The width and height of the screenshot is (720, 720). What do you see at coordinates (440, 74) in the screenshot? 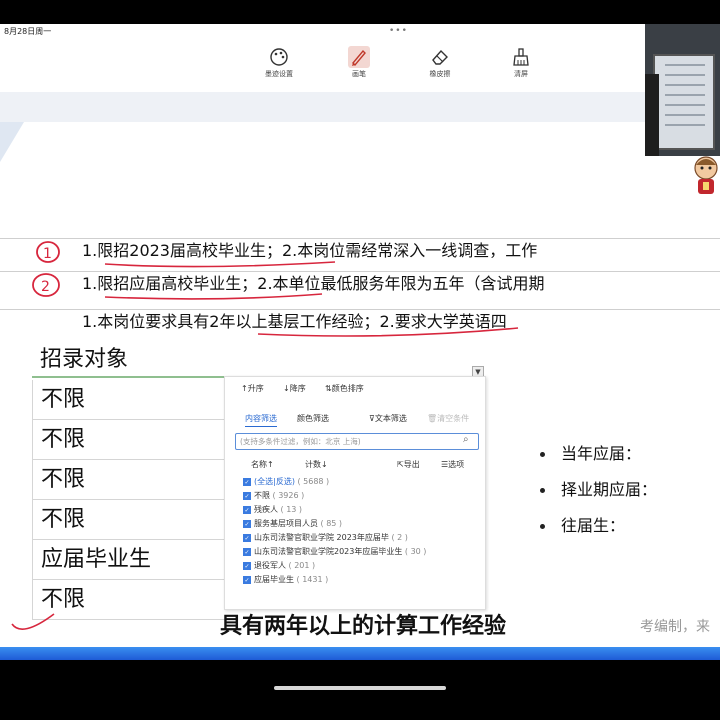
I see `eraser-label: 橡皮擦` at bounding box center [440, 74].